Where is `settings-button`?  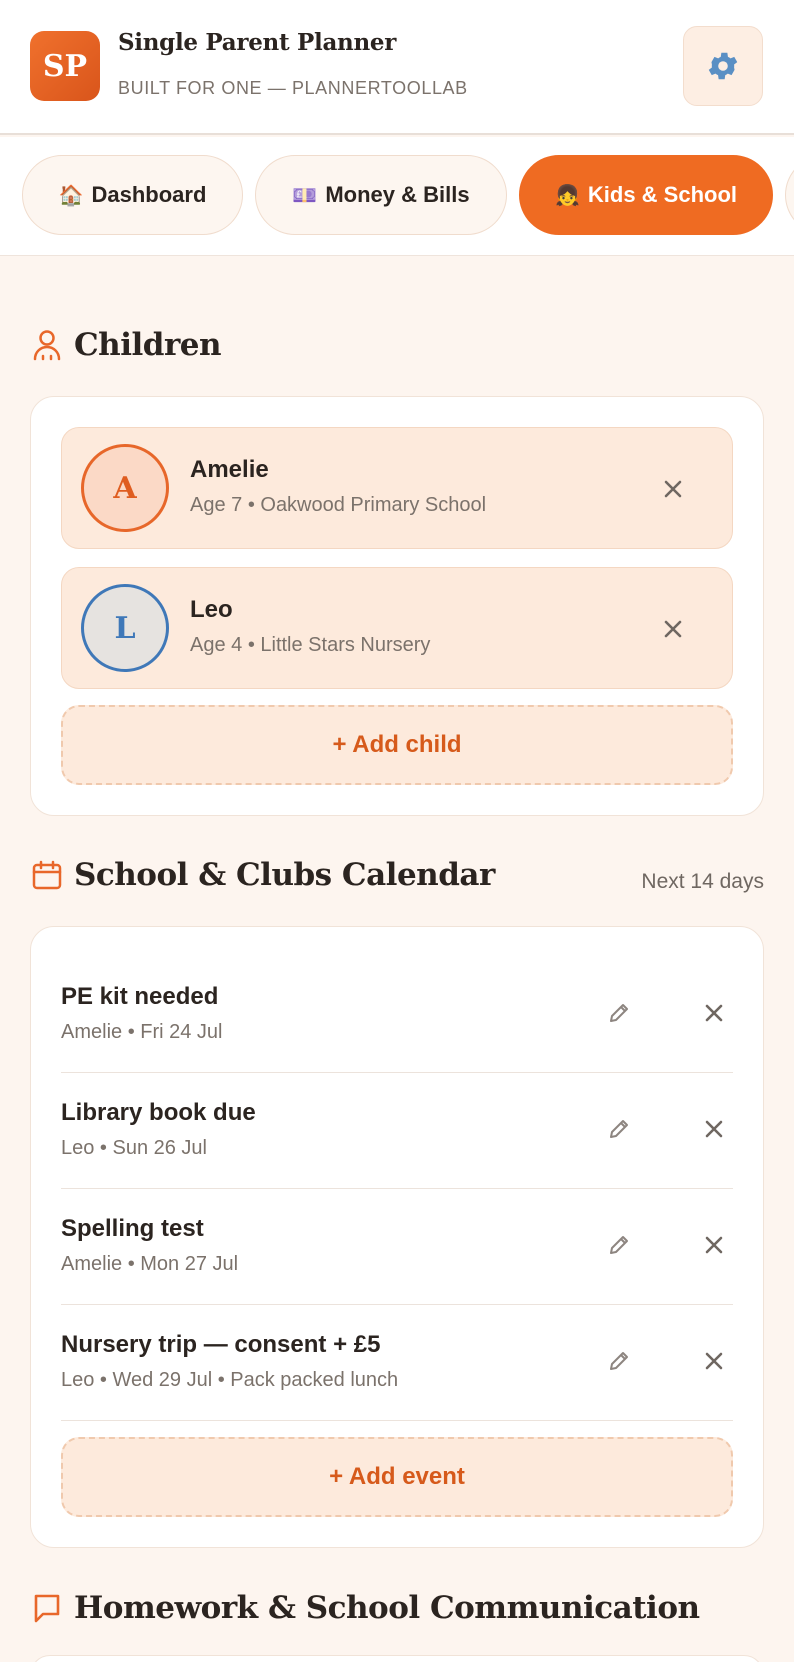 settings-button is located at coordinates (723, 66).